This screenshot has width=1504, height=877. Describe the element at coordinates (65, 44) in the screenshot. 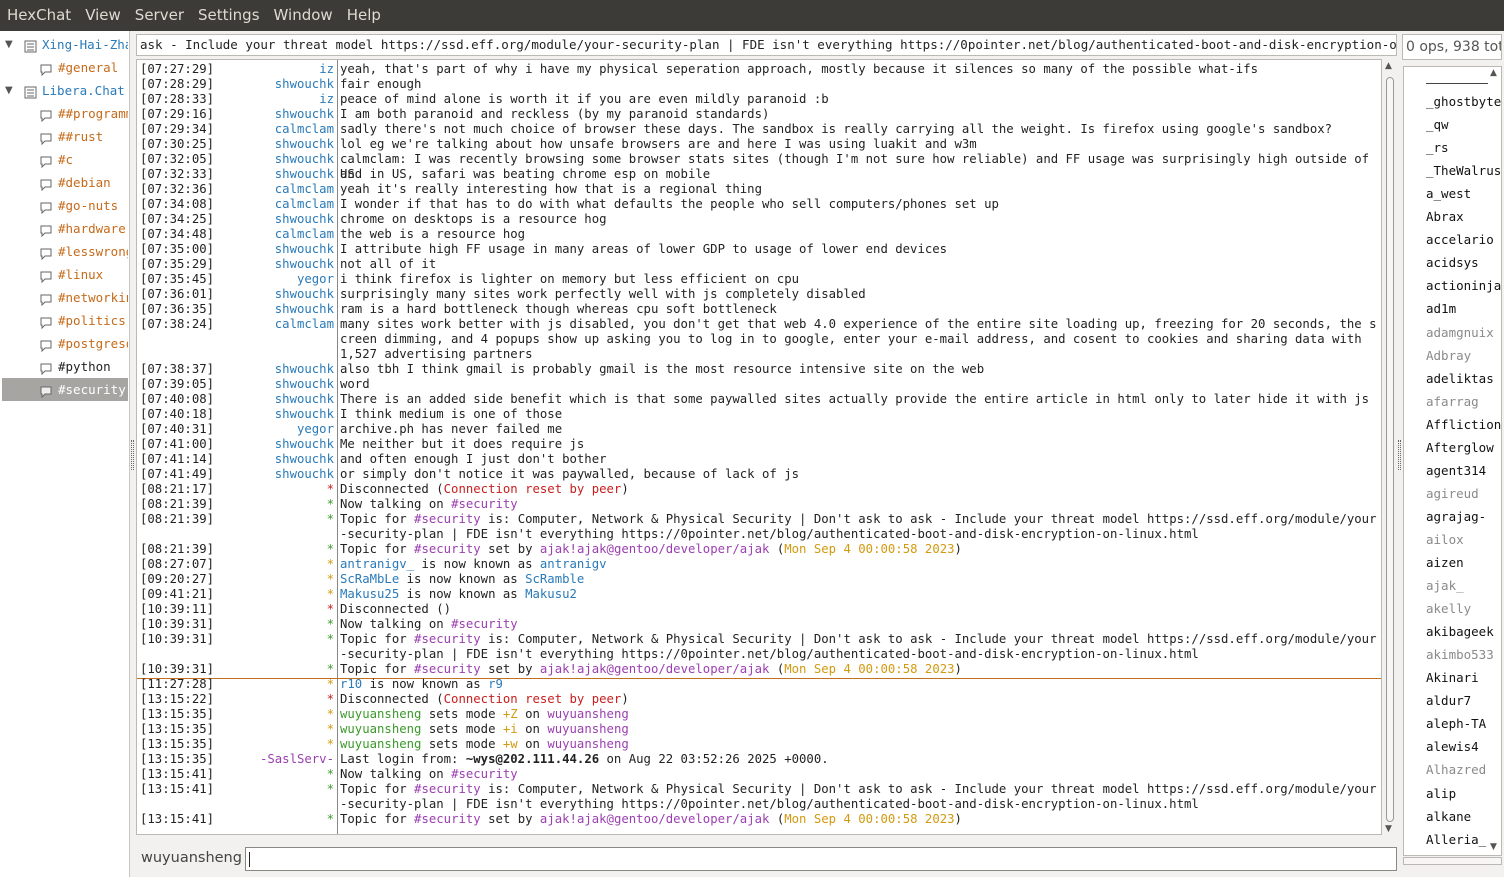

I see `server-item: ▼ Xing-Hai-Zhan` at that location.